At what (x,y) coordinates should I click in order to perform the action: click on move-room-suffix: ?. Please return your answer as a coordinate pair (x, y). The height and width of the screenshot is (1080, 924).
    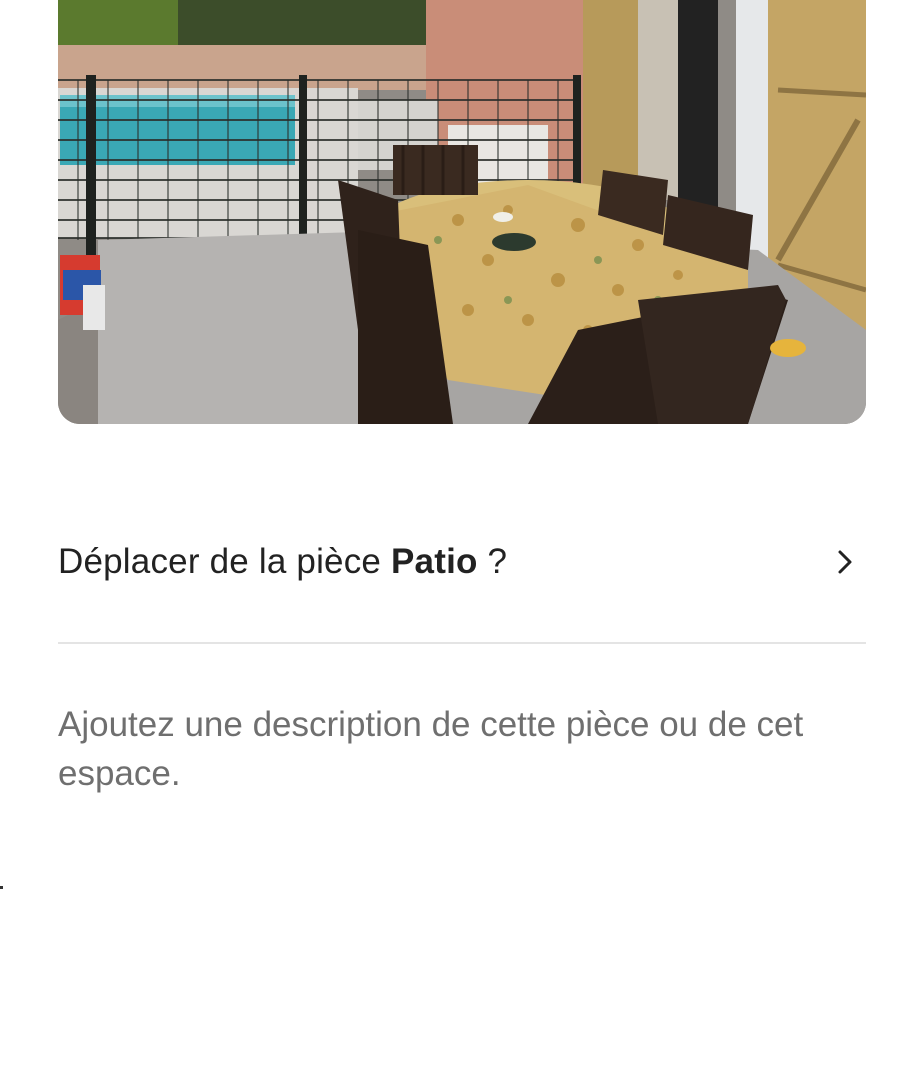
    Looking at the image, I should click on (492, 561).